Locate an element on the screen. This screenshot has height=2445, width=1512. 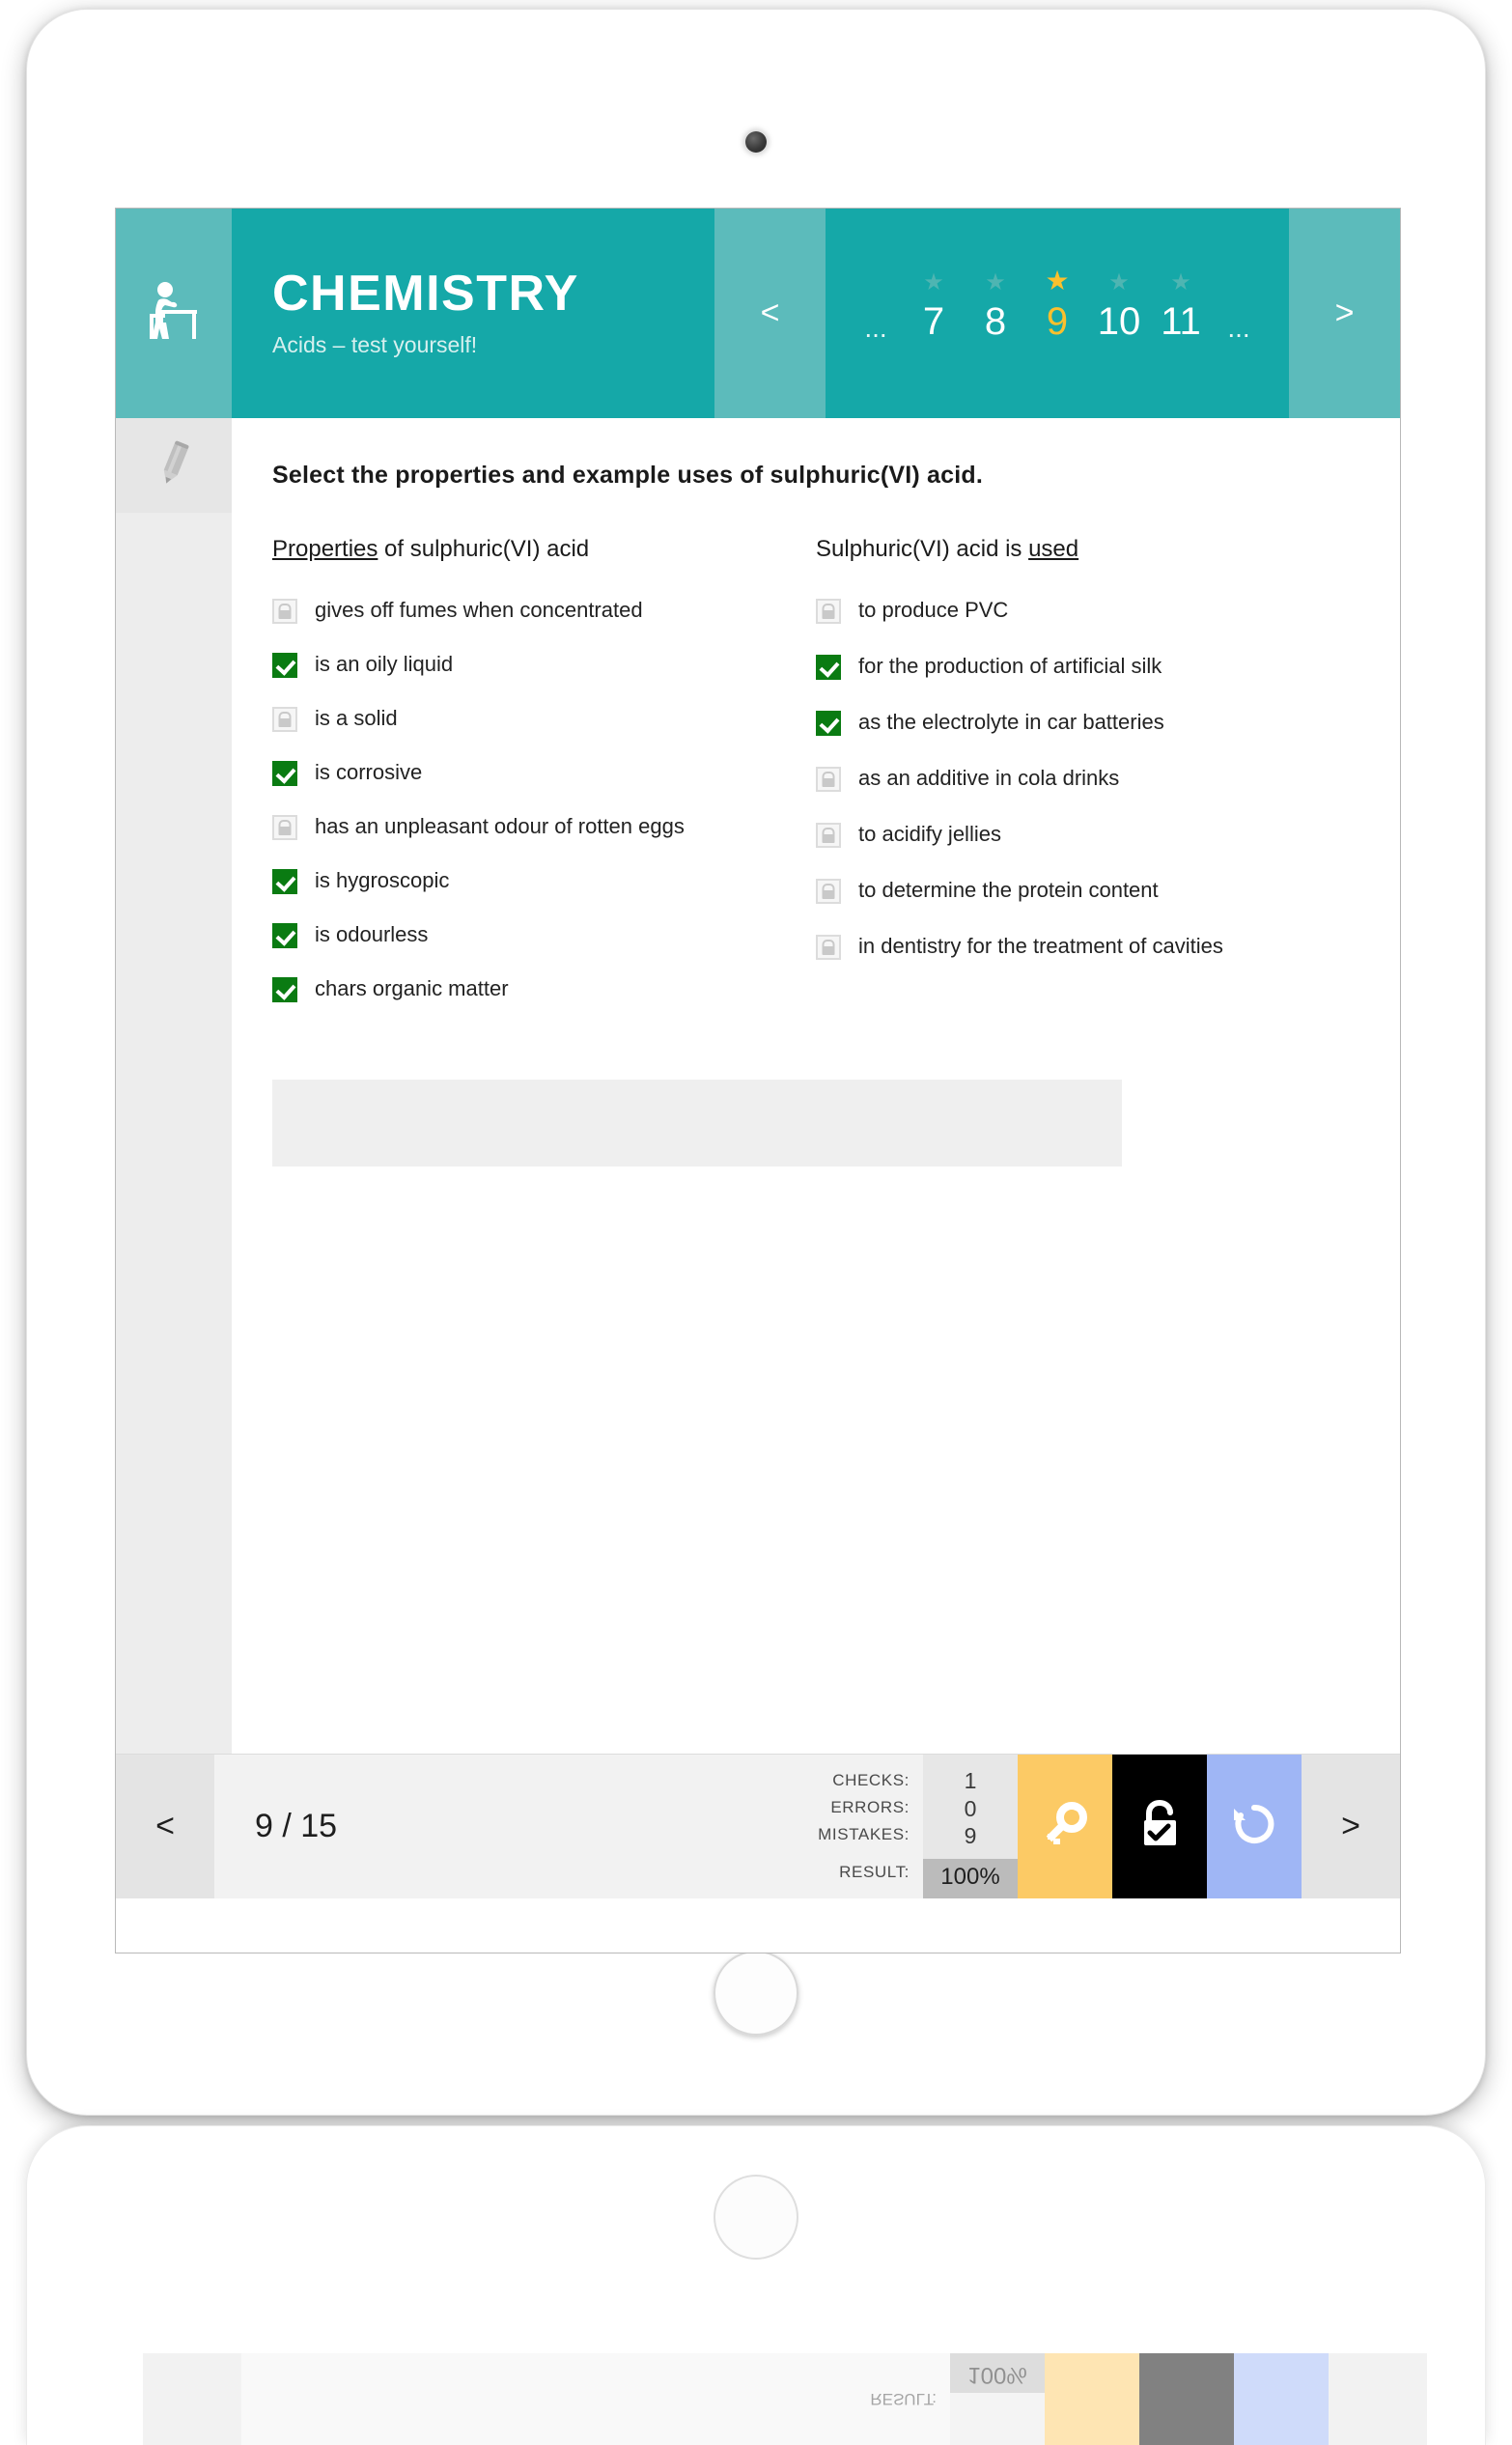
undo-refresh-icon is located at coordinates (1254, 1826).